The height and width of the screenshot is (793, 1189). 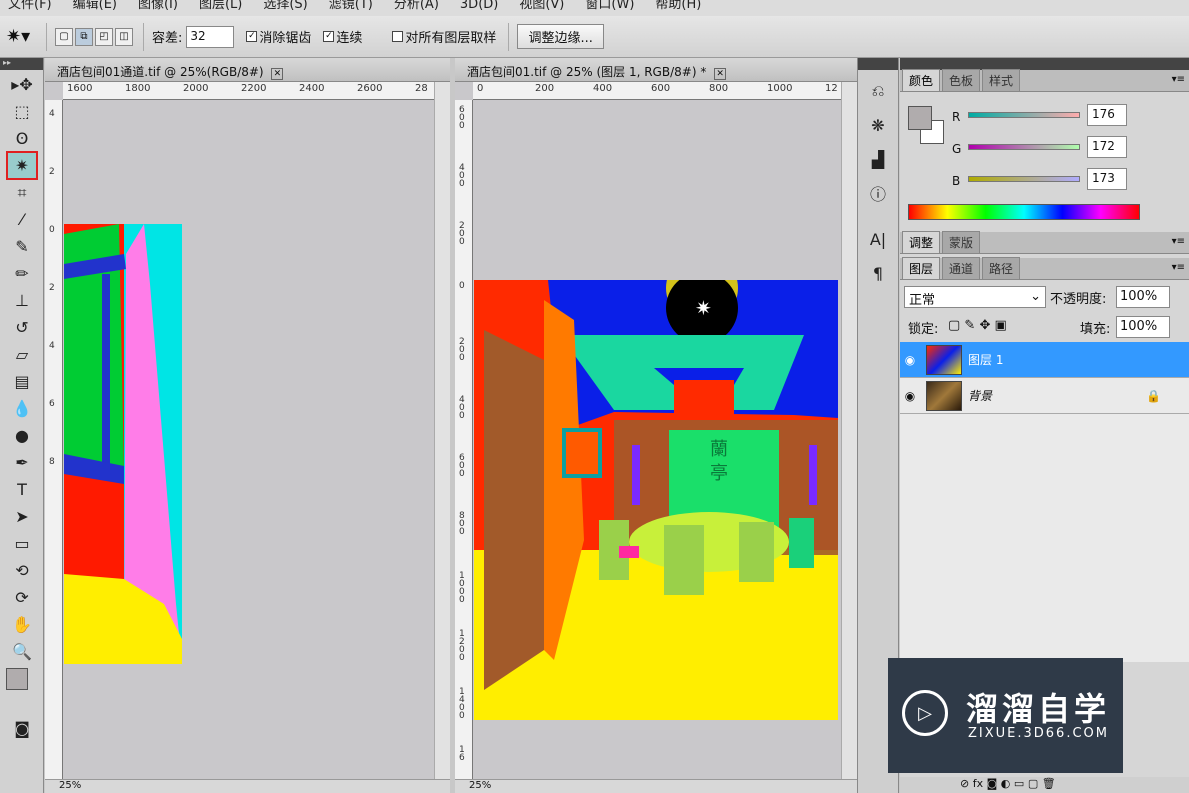 What do you see at coordinates (956, 117) in the screenshot?
I see `r-label: R` at bounding box center [956, 117].